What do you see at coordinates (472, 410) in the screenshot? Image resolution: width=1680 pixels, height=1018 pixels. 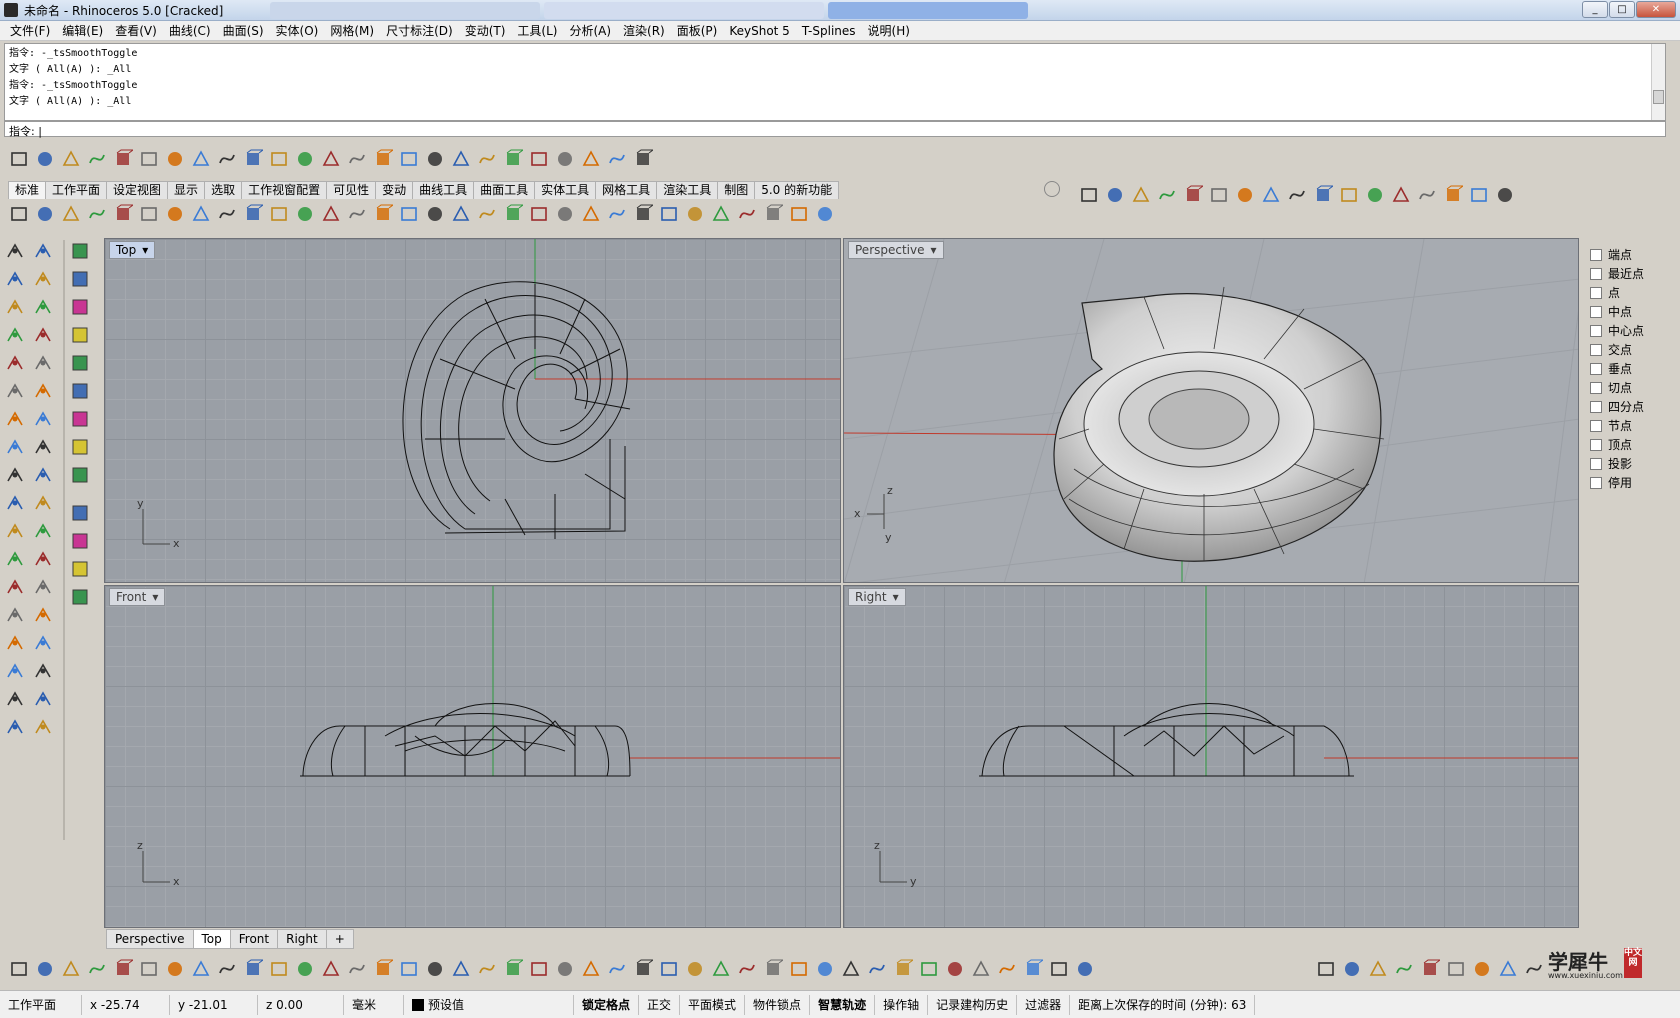 I see `viewport-top: y x Top ▾` at bounding box center [472, 410].